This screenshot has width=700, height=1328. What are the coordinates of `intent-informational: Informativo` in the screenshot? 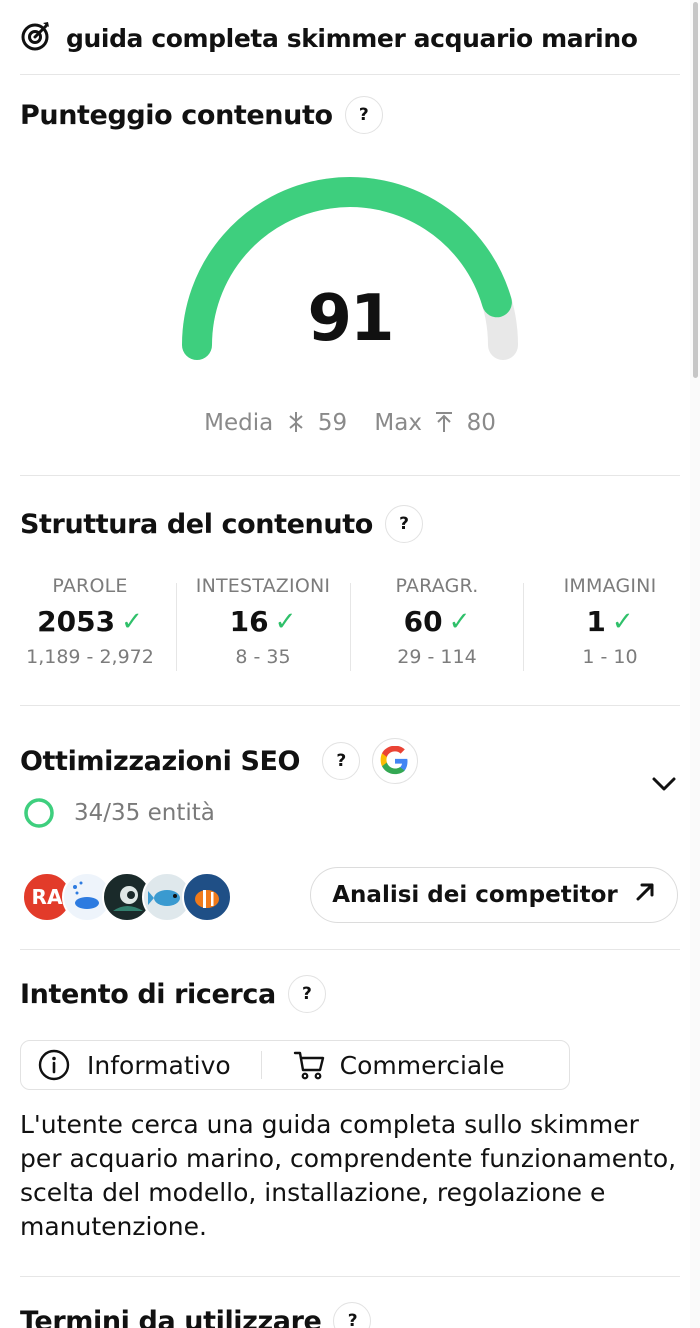 It's located at (134, 1065).